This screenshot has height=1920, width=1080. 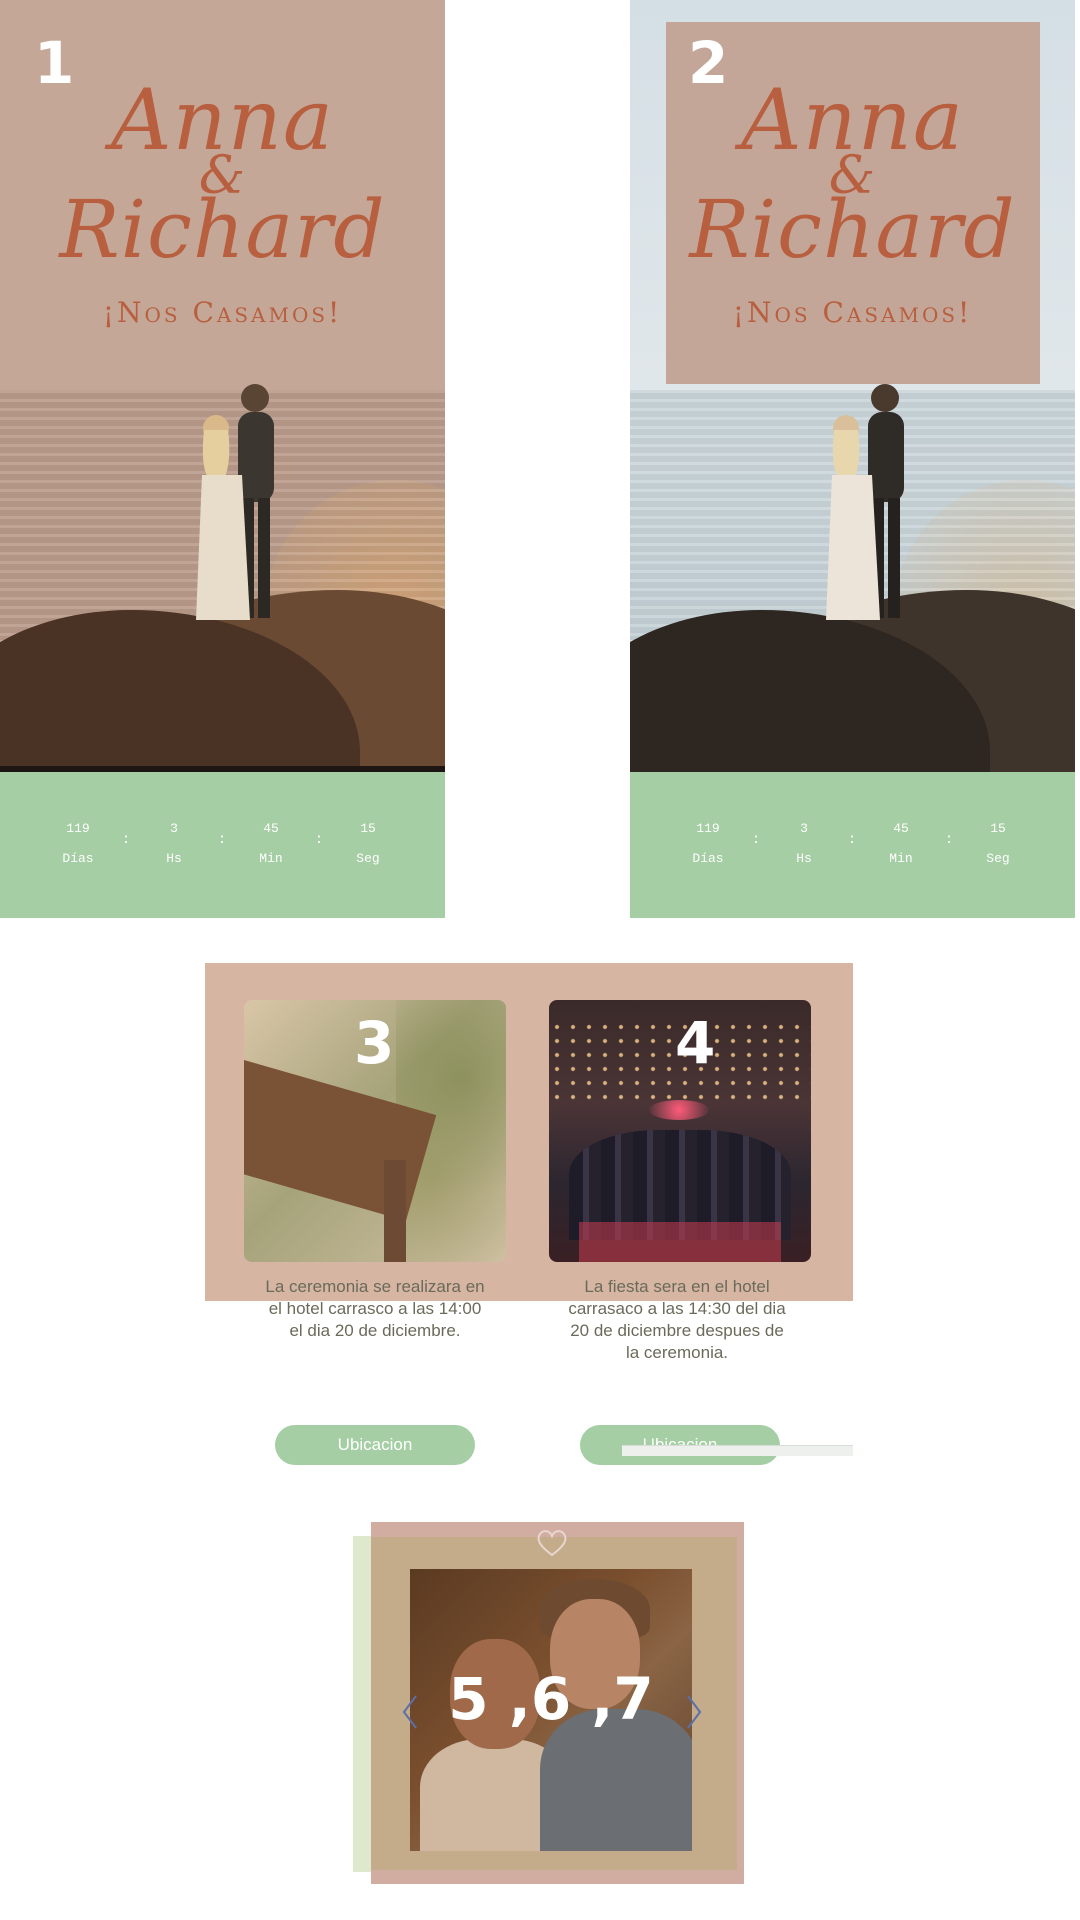 I want to click on ceremony-location-button: Ubicacion, so click(x=375, y=1445).